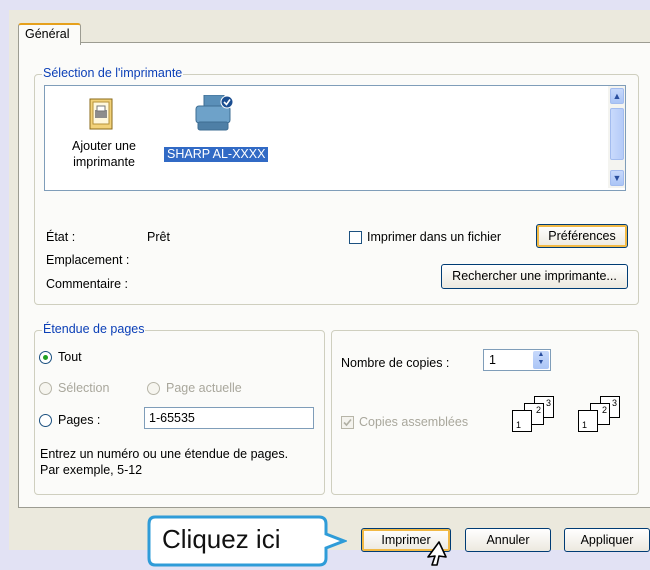 This screenshot has height=570, width=650. What do you see at coordinates (617, 134) in the screenshot?
I see `scroll-thumb` at bounding box center [617, 134].